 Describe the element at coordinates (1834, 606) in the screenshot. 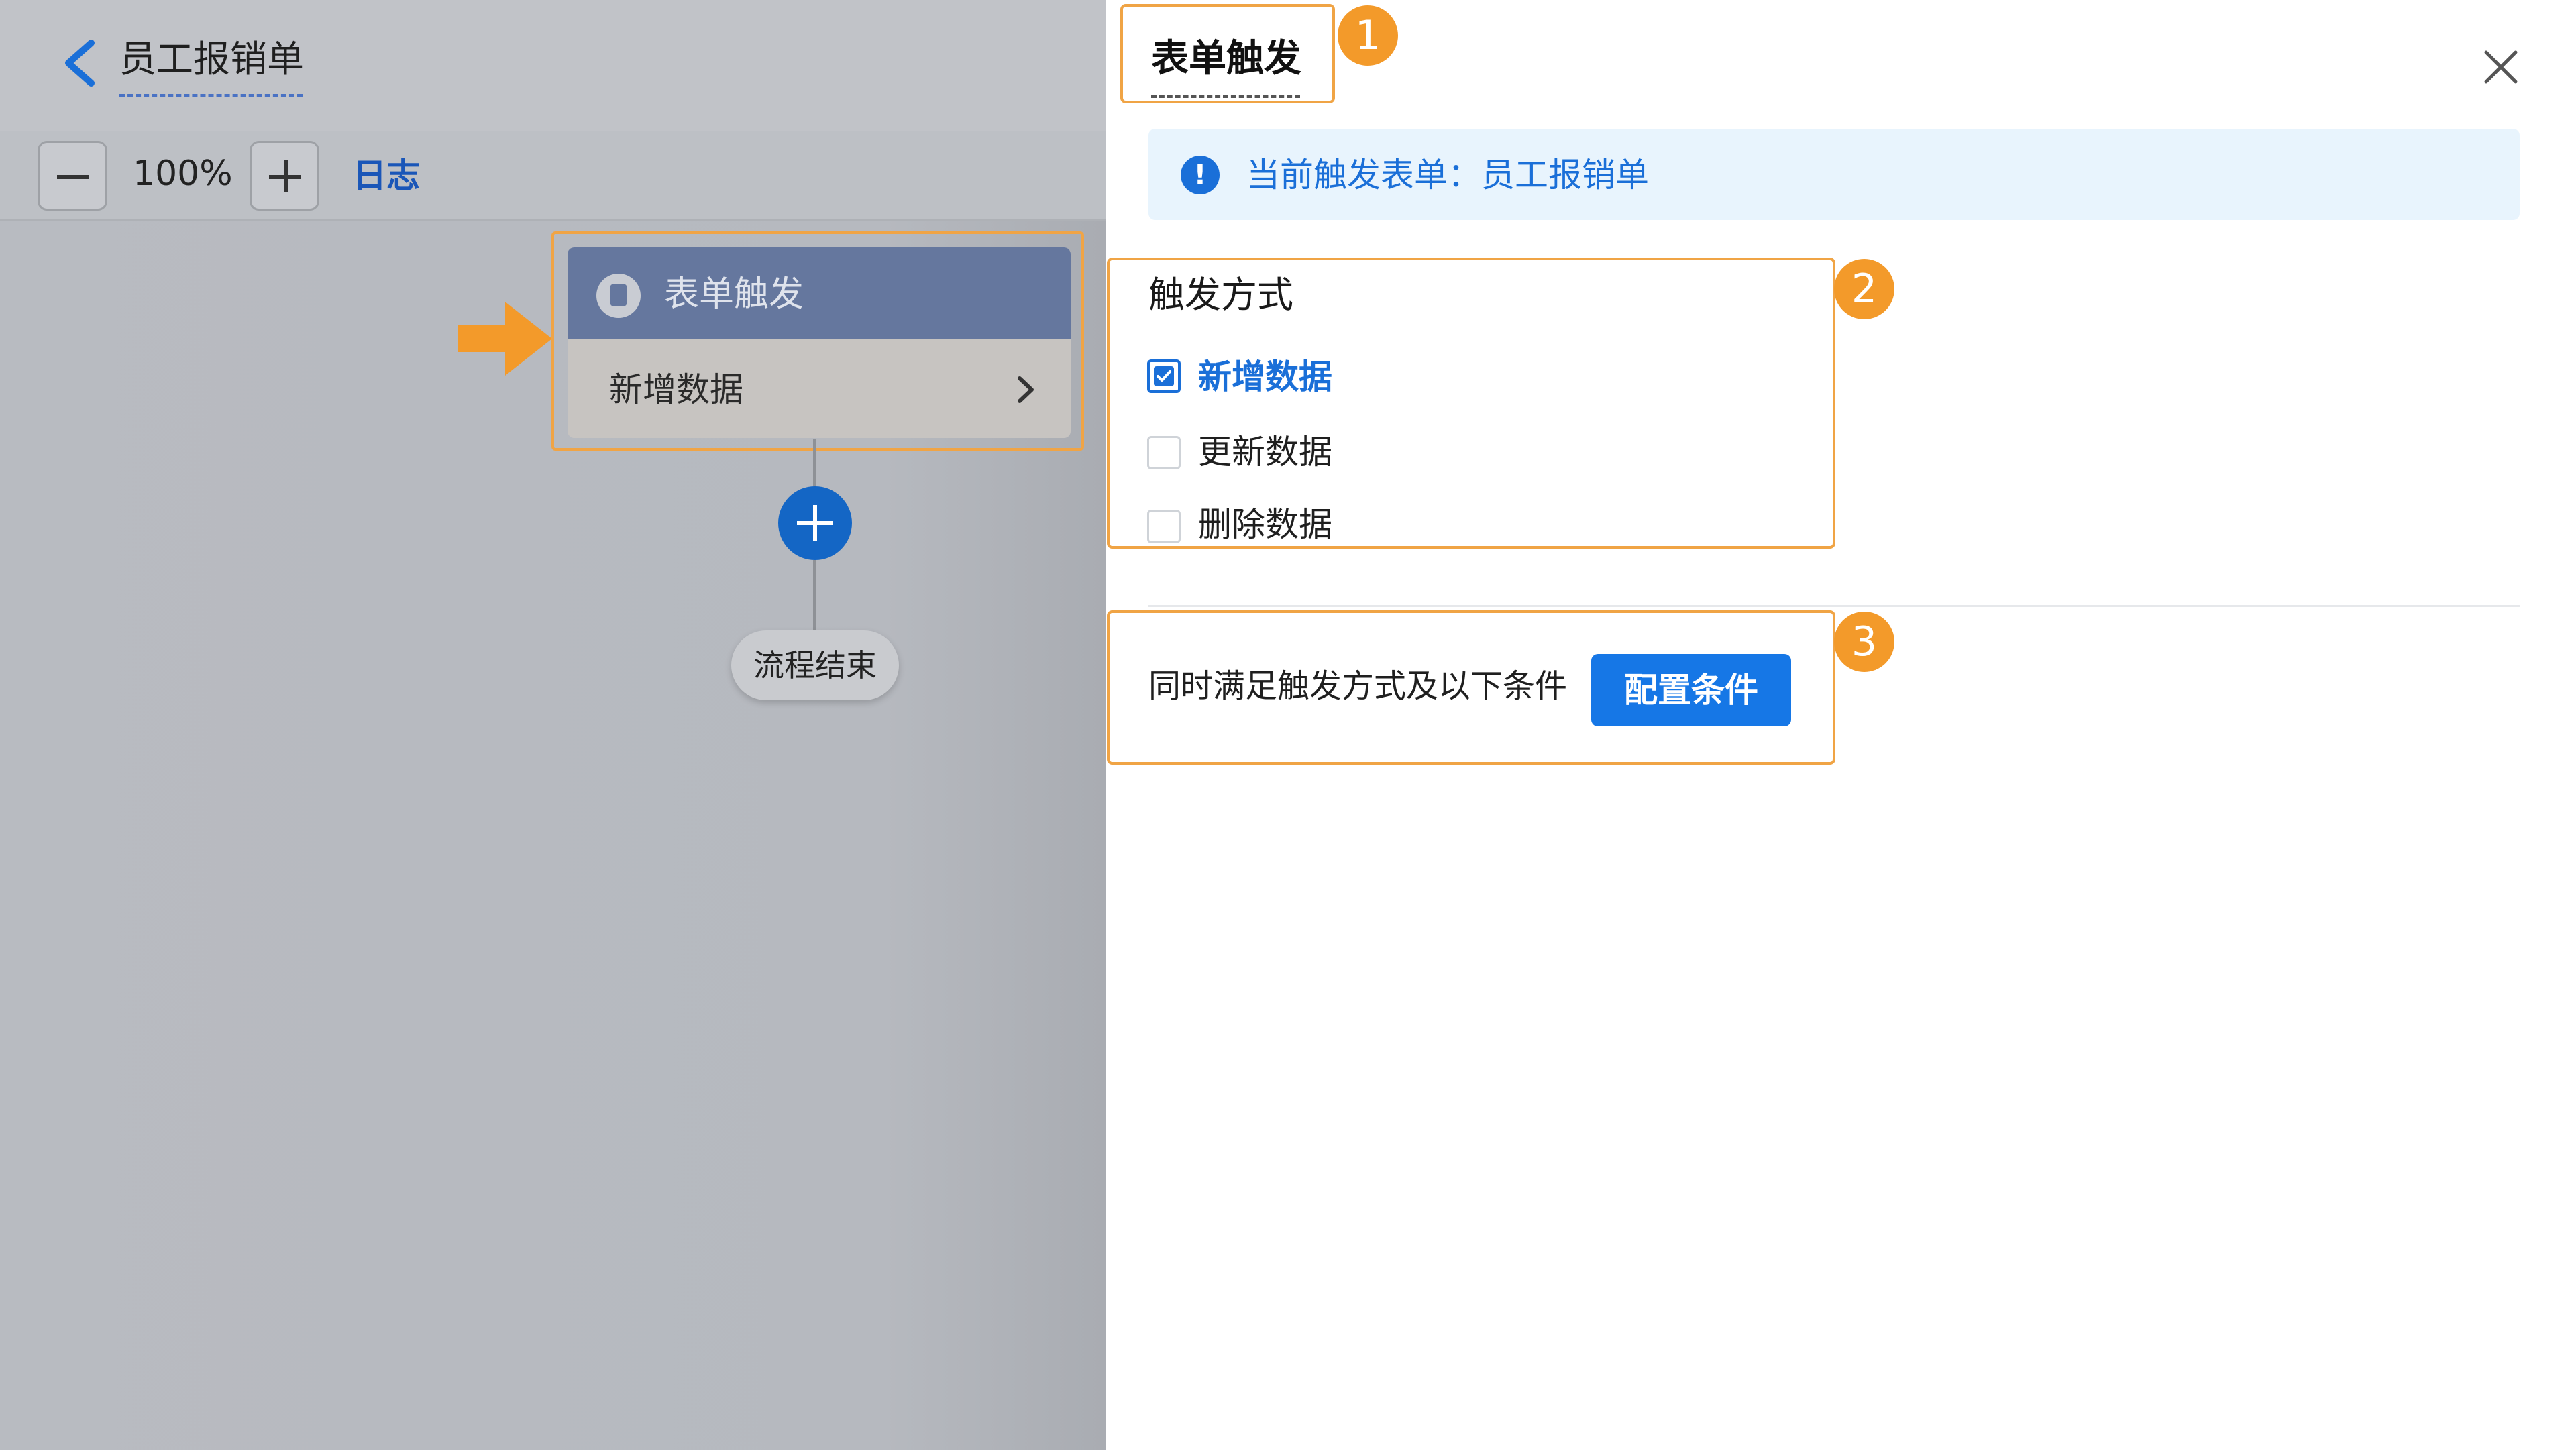

I see `section-divider` at that location.